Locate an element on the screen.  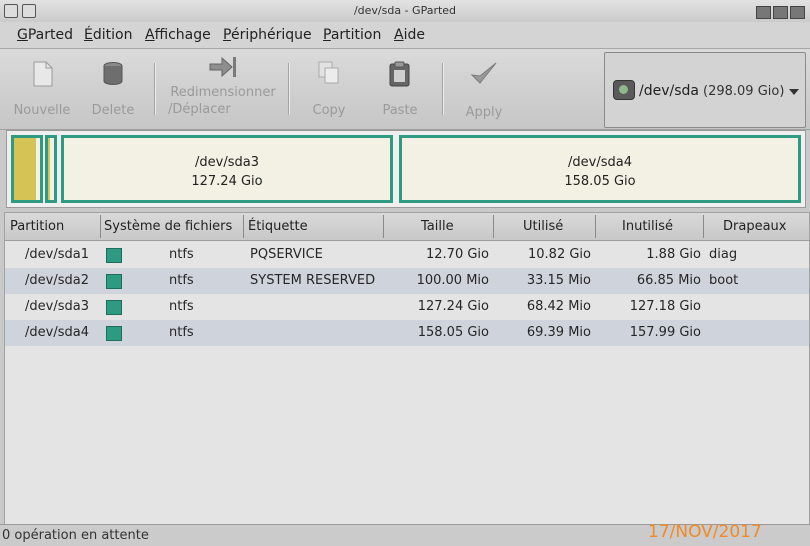
delete-icon is located at coordinates (113, 73).